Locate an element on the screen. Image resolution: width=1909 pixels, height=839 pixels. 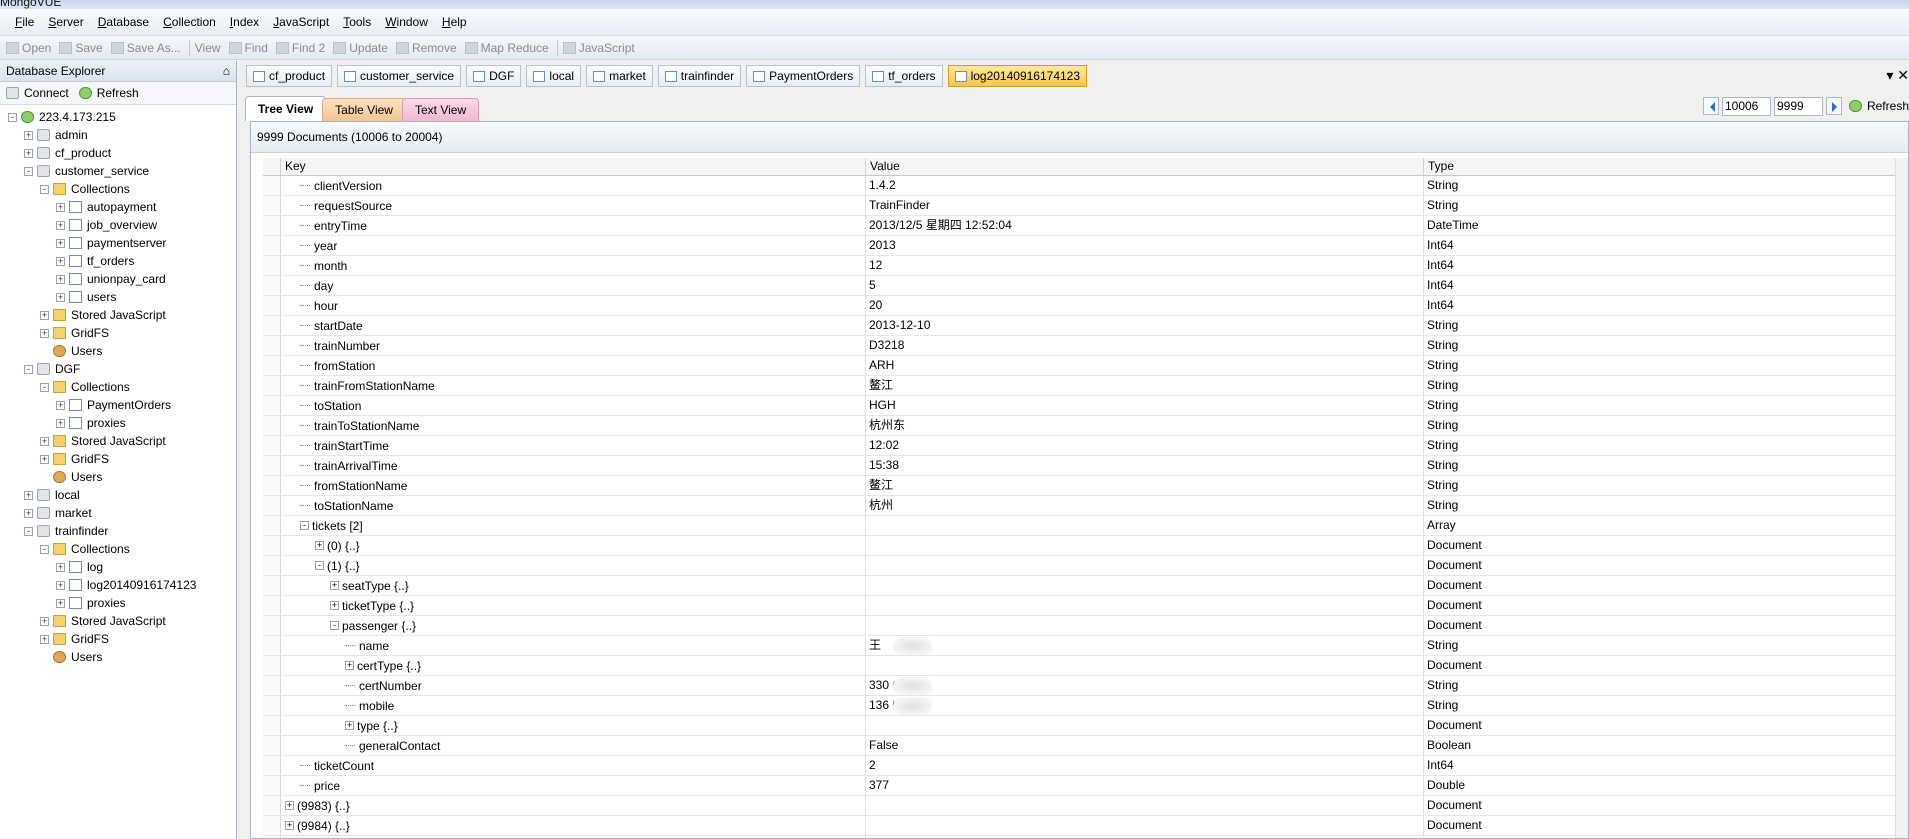
menu-collection: Collection is located at coordinates (189, 22).